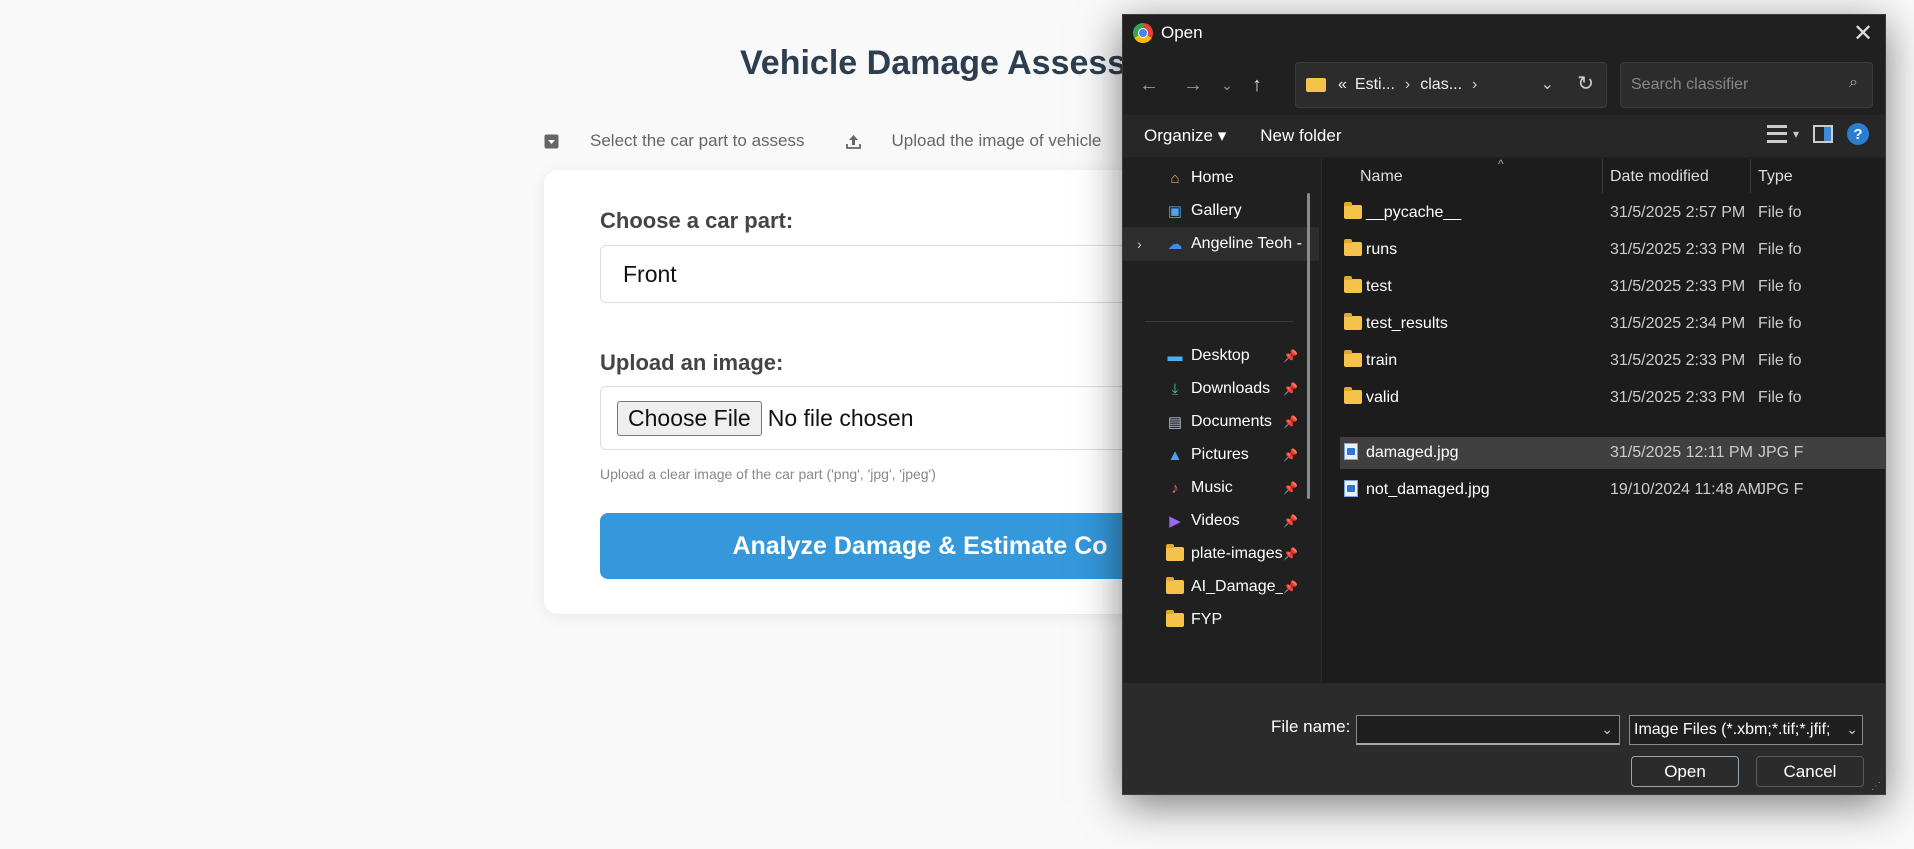 Image resolution: width=1914 pixels, height=849 pixels. I want to click on file-date: 19/10/2024 11:48 AM, so click(1685, 489).